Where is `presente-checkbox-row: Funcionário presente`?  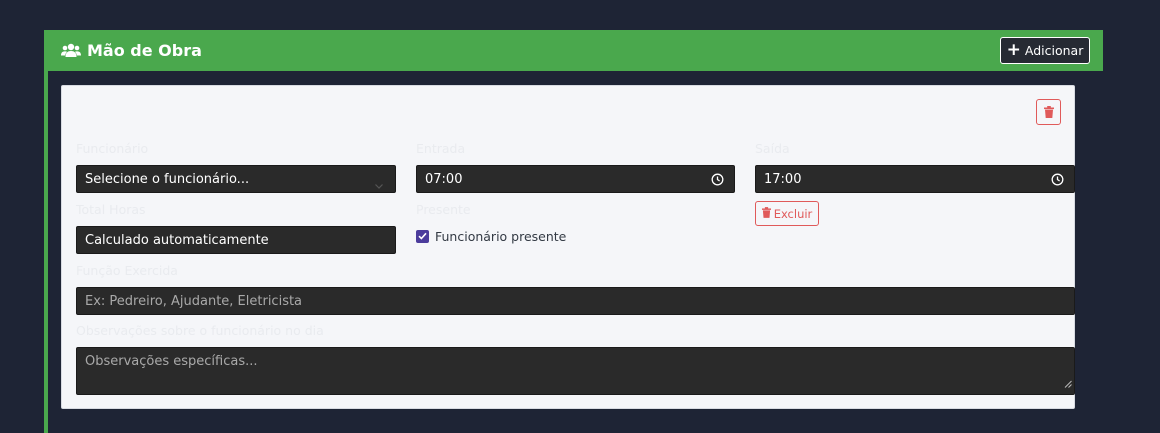
presente-checkbox-row: Funcionário presente is located at coordinates (491, 236).